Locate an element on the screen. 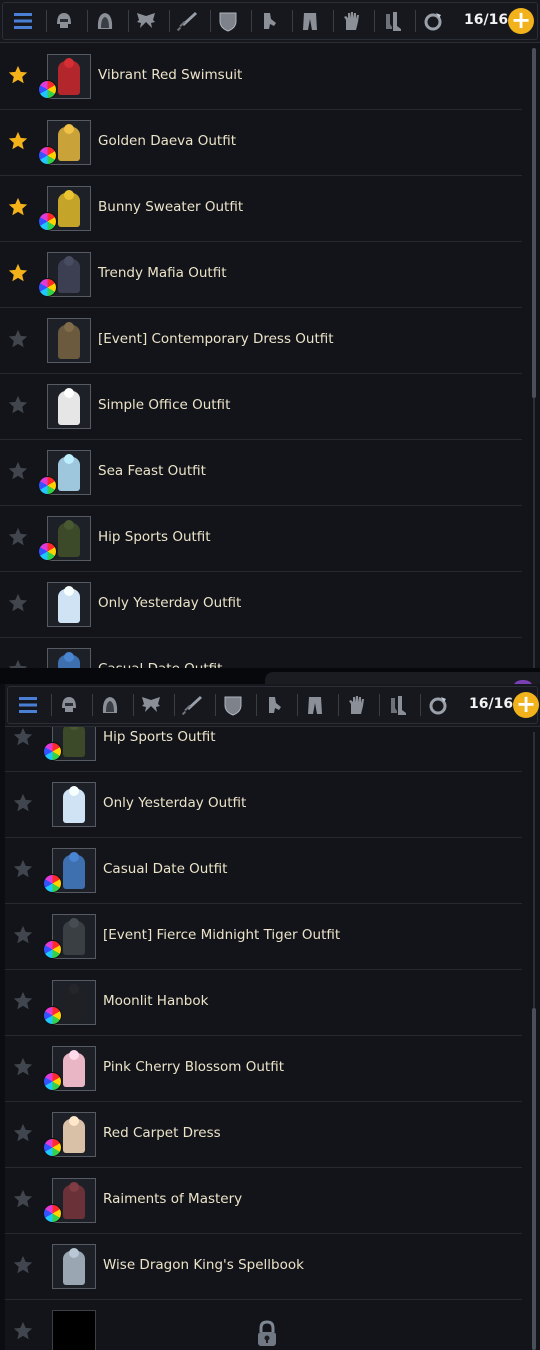  outfit-row: Red Carpet Dress is located at coordinates (263, 1135).